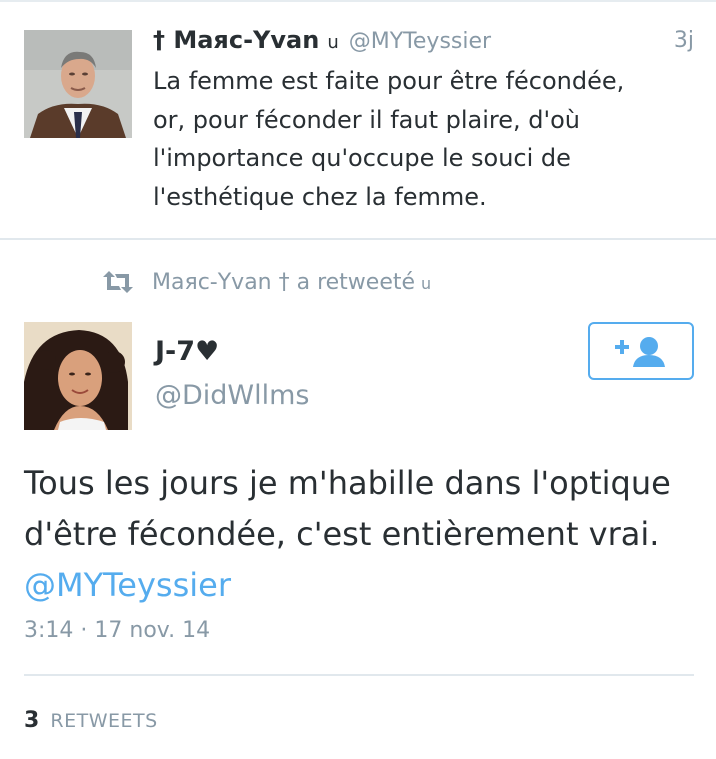  Describe the element at coordinates (322, 43) in the screenshot. I see `tweet-header: † Маяс-Yvan ս @MYTeyssier` at that location.